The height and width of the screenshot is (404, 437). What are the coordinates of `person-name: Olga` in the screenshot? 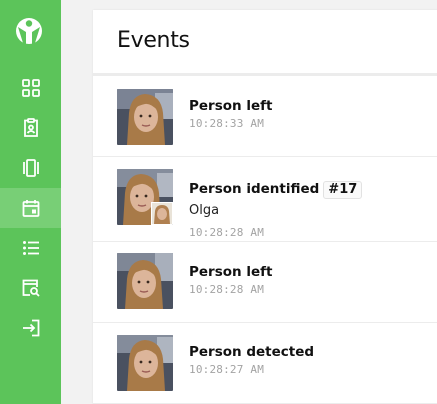 It's located at (204, 210).